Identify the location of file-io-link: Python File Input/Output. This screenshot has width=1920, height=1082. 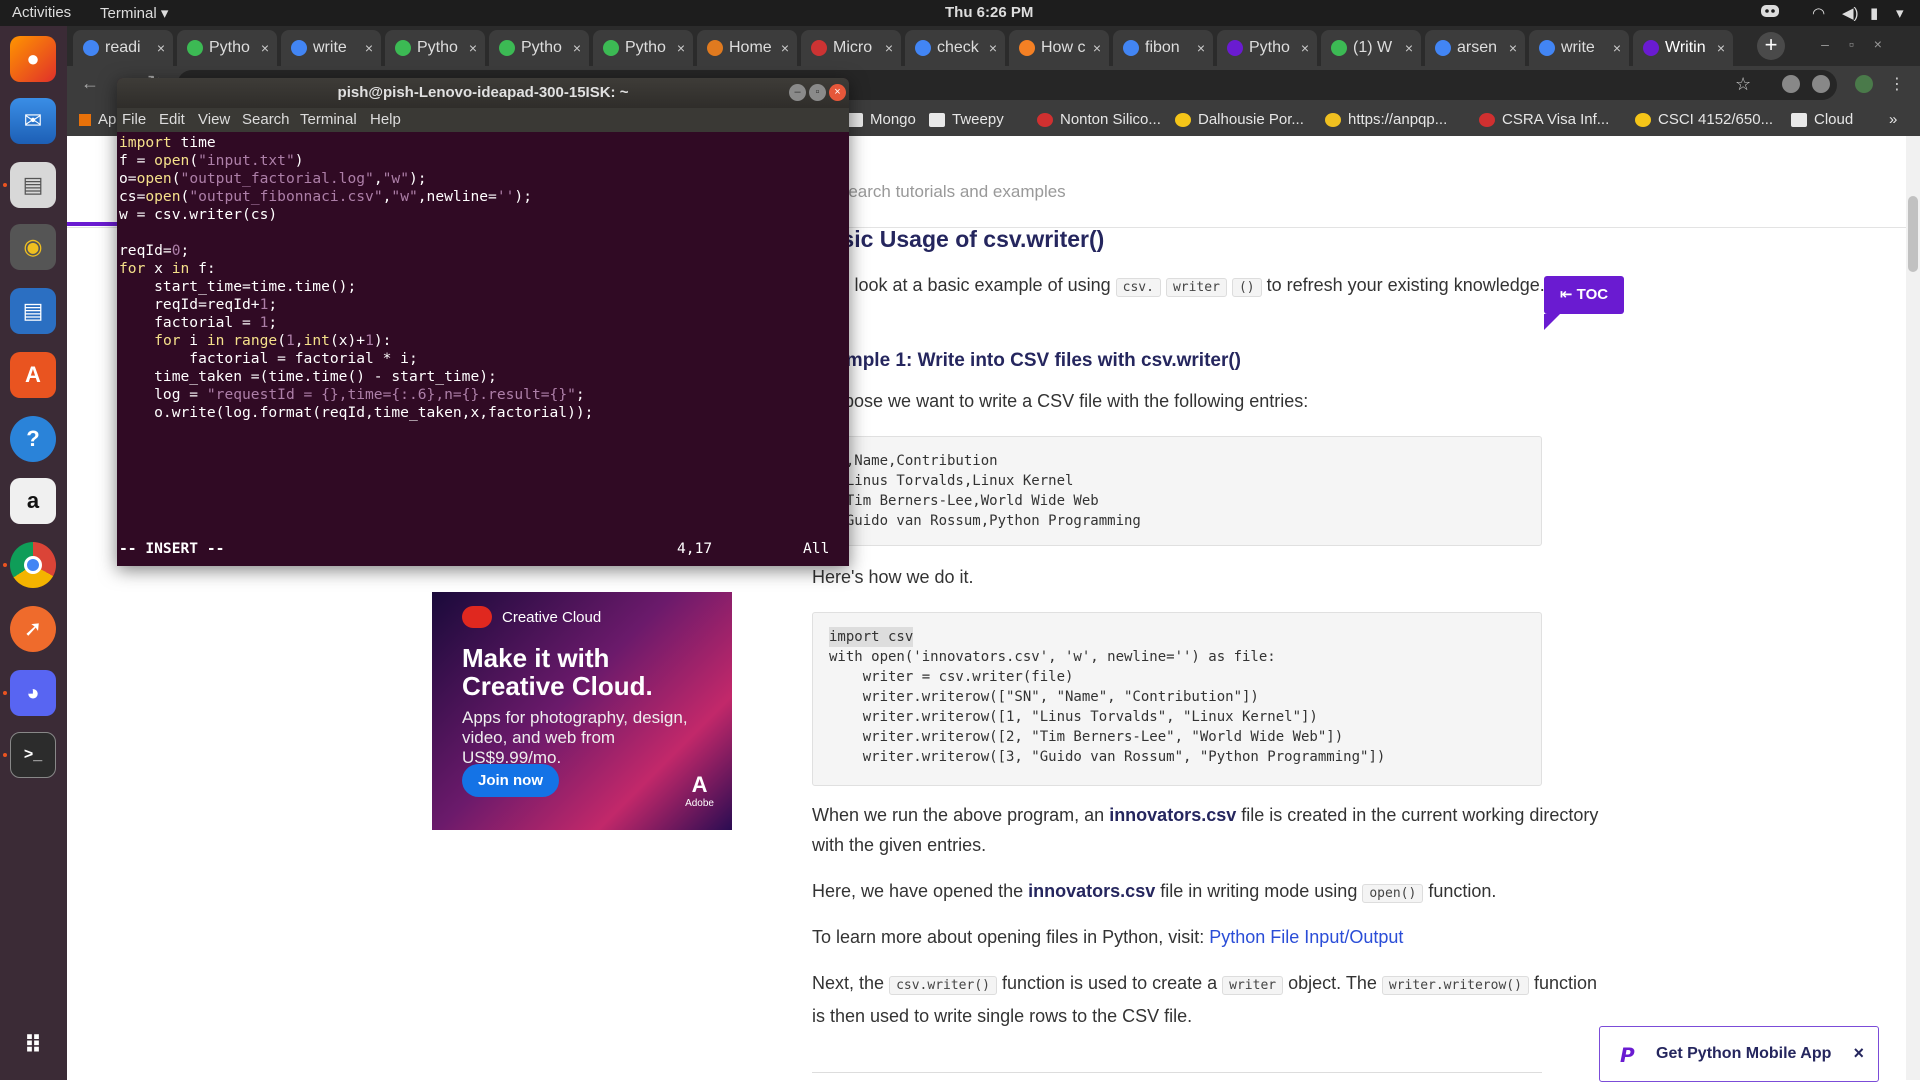
(1306, 937).